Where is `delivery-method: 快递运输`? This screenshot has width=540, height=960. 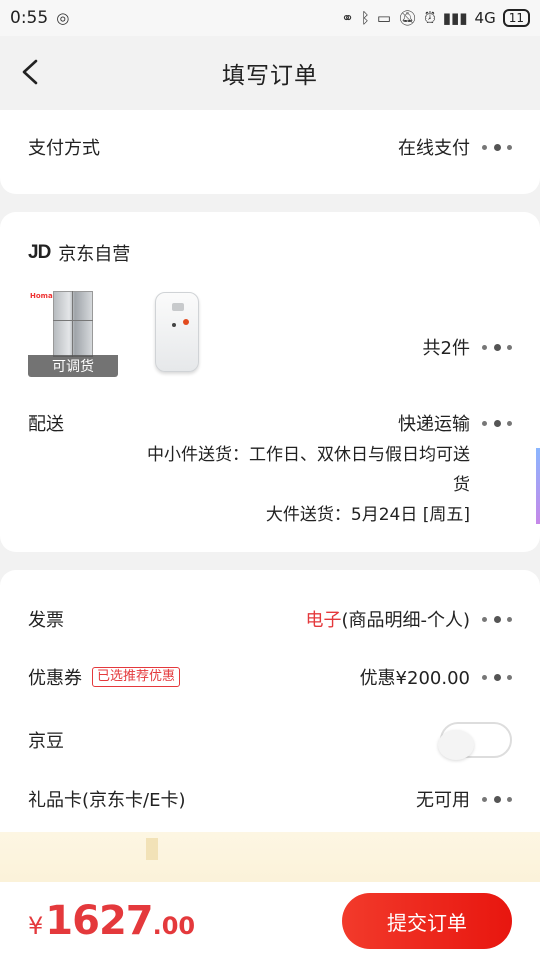
delivery-method: 快递运输 is located at coordinates (434, 424).